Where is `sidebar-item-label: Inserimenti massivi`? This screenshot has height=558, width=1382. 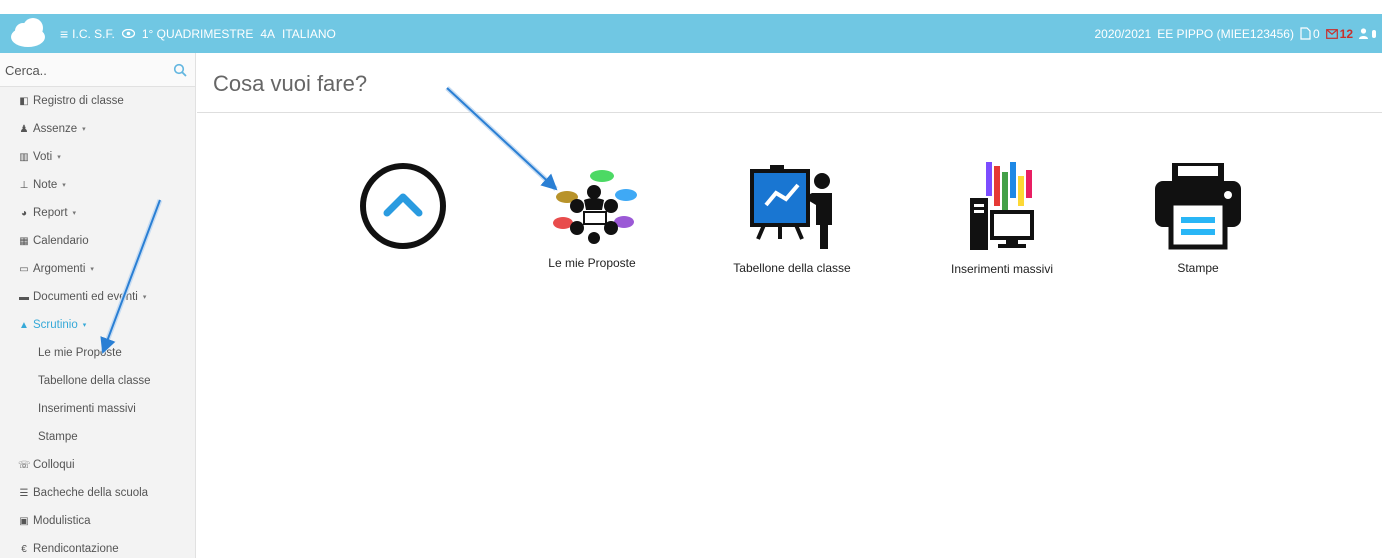
sidebar-item-label: Inserimenti massivi is located at coordinates (87, 409).